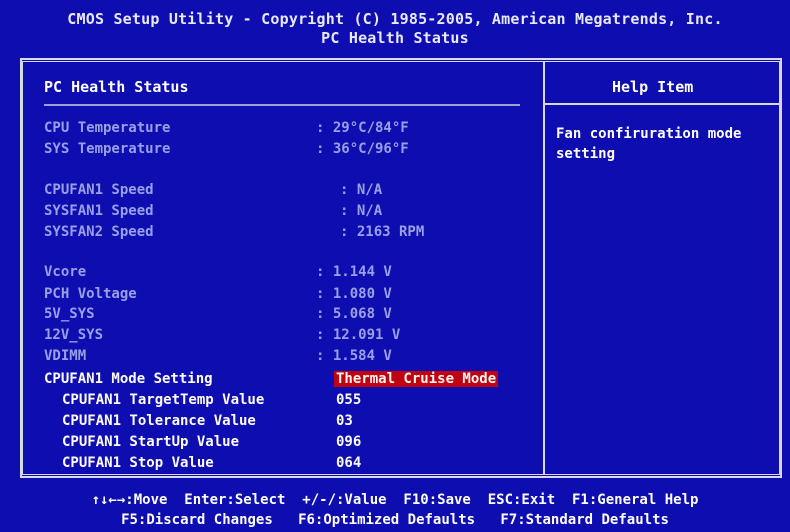 The width and height of the screenshot is (790, 532). What do you see at coordinates (354, 294) in the screenshot?
I see `pch-voltage-value: : 1.080 V` at bounding box center [354, 294].